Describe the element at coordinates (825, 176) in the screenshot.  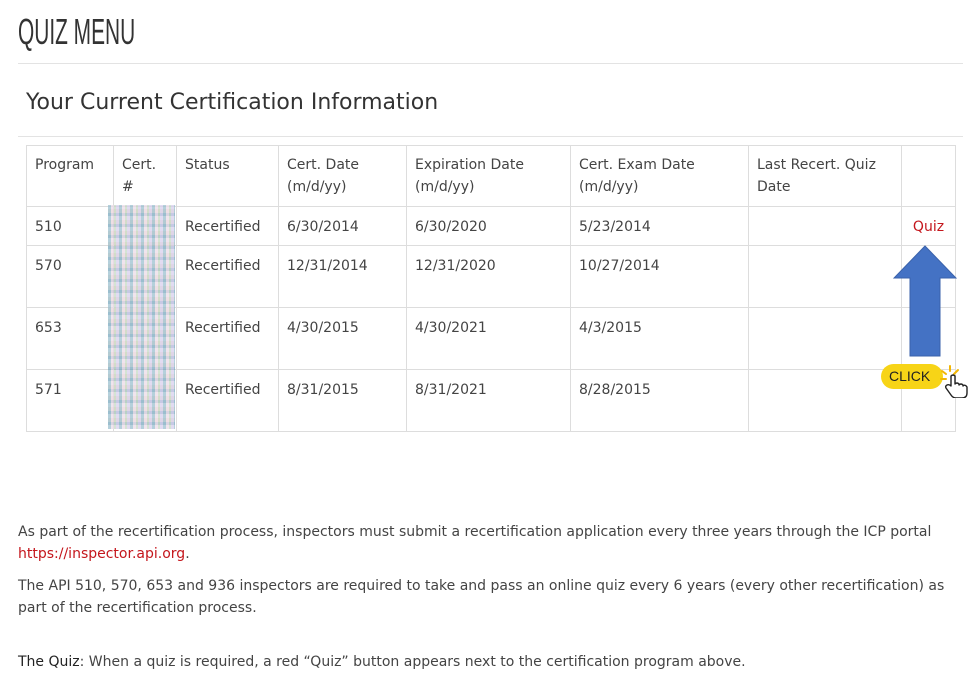
I see `header-last-quiz-date: Last Recert. Quiz Date` at that location.